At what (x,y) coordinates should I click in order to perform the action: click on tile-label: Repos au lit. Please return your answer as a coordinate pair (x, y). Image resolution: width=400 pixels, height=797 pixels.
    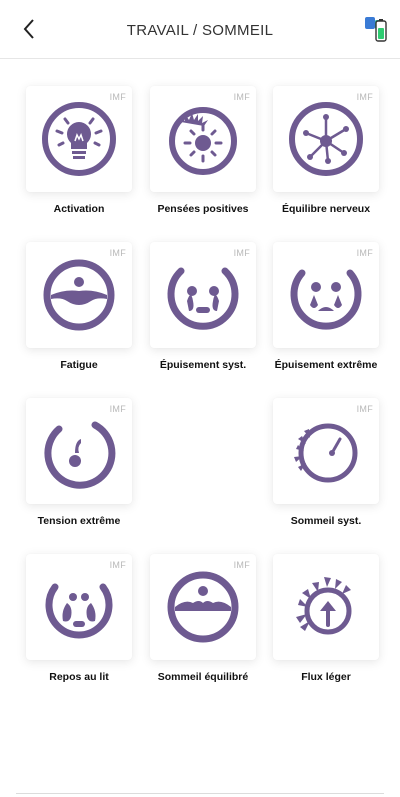
    Looking at the image, I should click on (79, 677).